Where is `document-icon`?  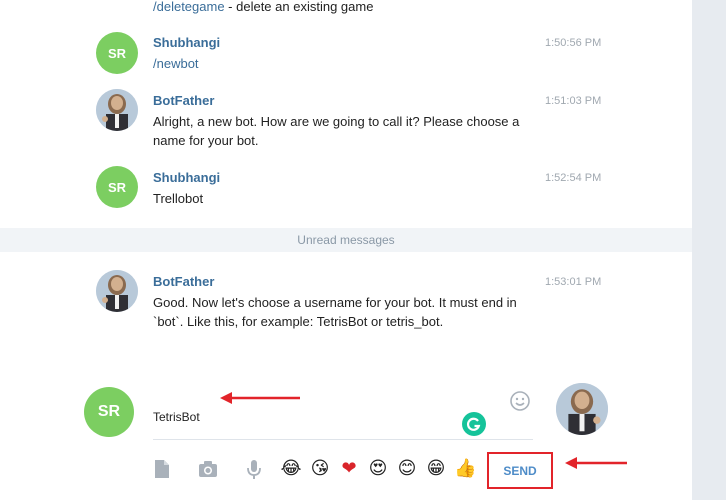 document-icon is located at coordinates (162, 469).